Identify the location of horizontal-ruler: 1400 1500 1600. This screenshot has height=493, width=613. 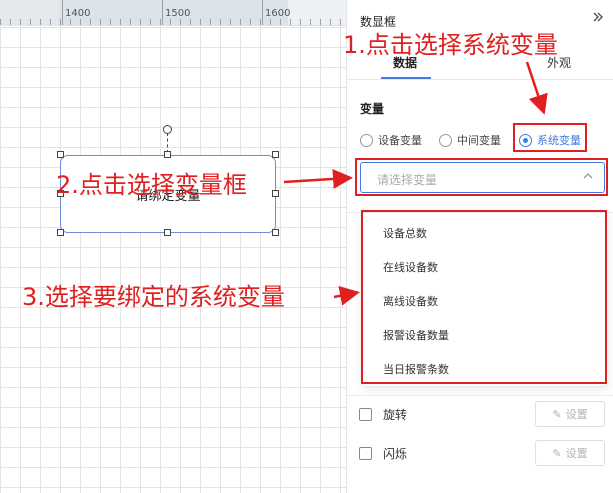
(173, 13).